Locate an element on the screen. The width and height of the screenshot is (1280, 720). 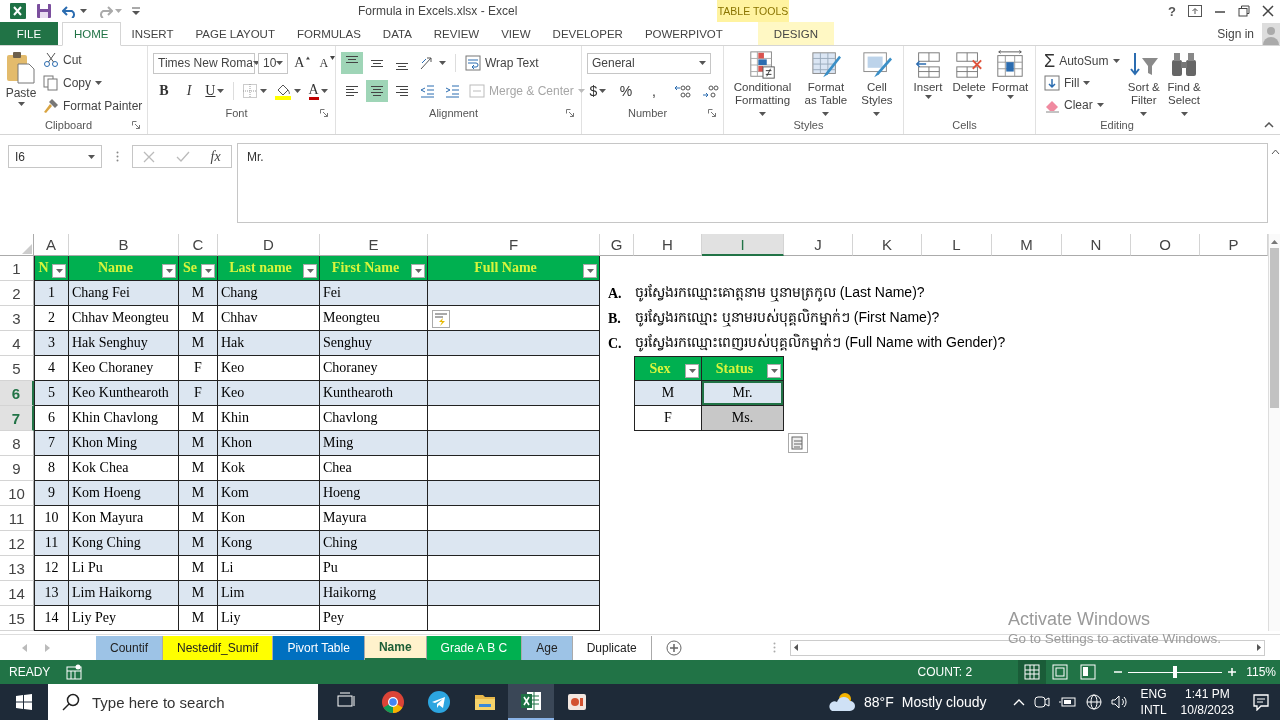
ribbon-tab: VIEW is located at coordinates (516, 33).